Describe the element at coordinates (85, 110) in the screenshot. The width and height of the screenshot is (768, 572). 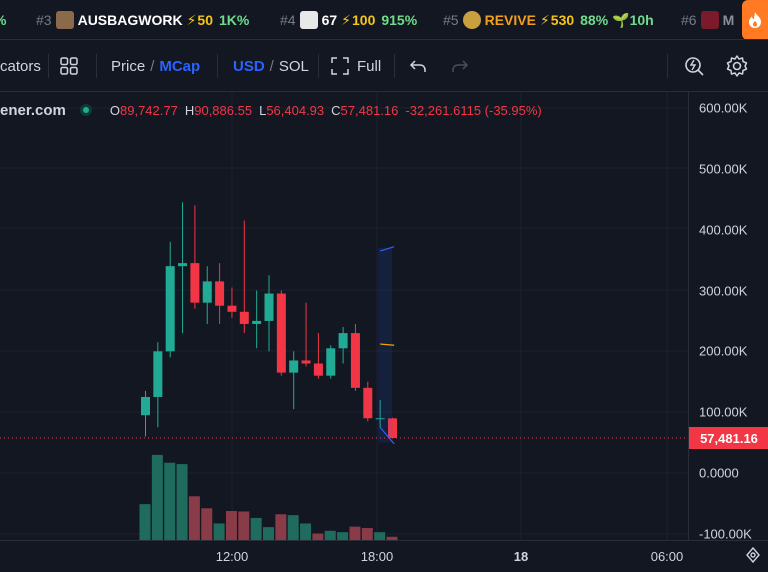
I see `live-status-icon` at that location.